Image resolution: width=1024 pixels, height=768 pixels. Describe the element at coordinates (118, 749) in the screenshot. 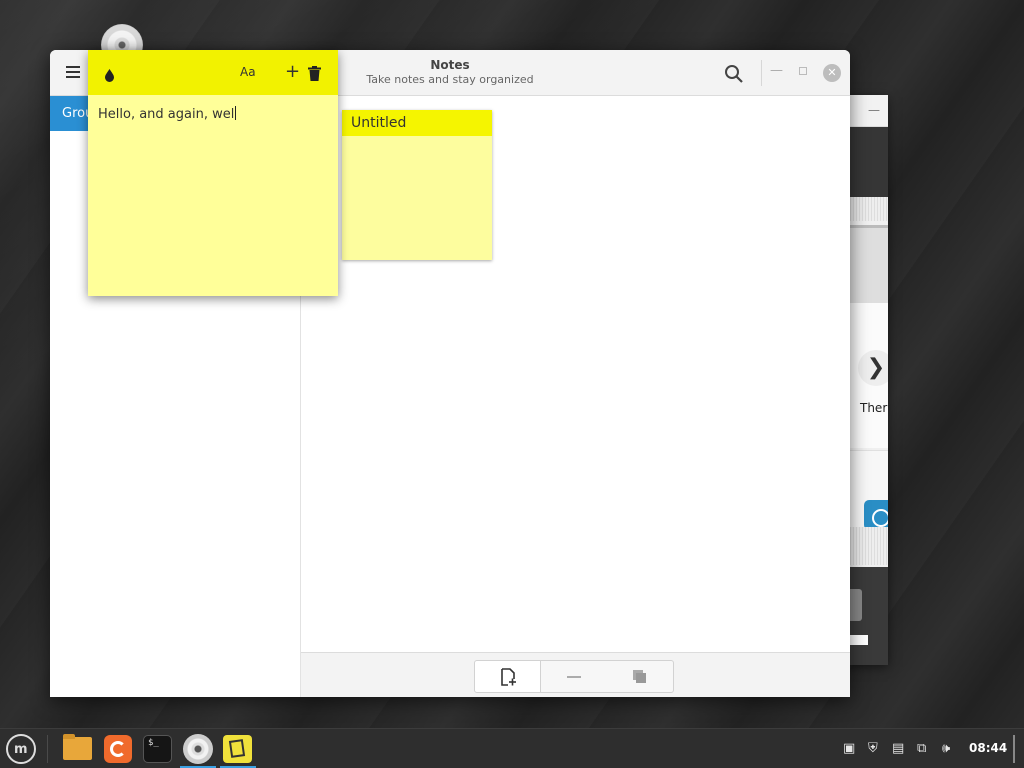

I see `firefox-icon` at that location.